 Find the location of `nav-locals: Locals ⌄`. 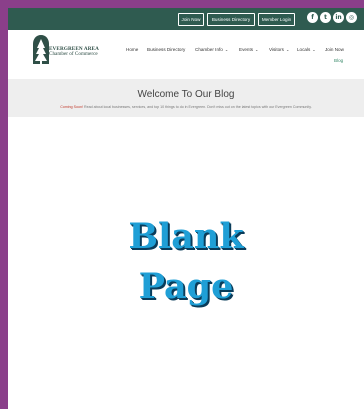

nav-locals: Locals ⌄ is located at coordinates (306, 49).